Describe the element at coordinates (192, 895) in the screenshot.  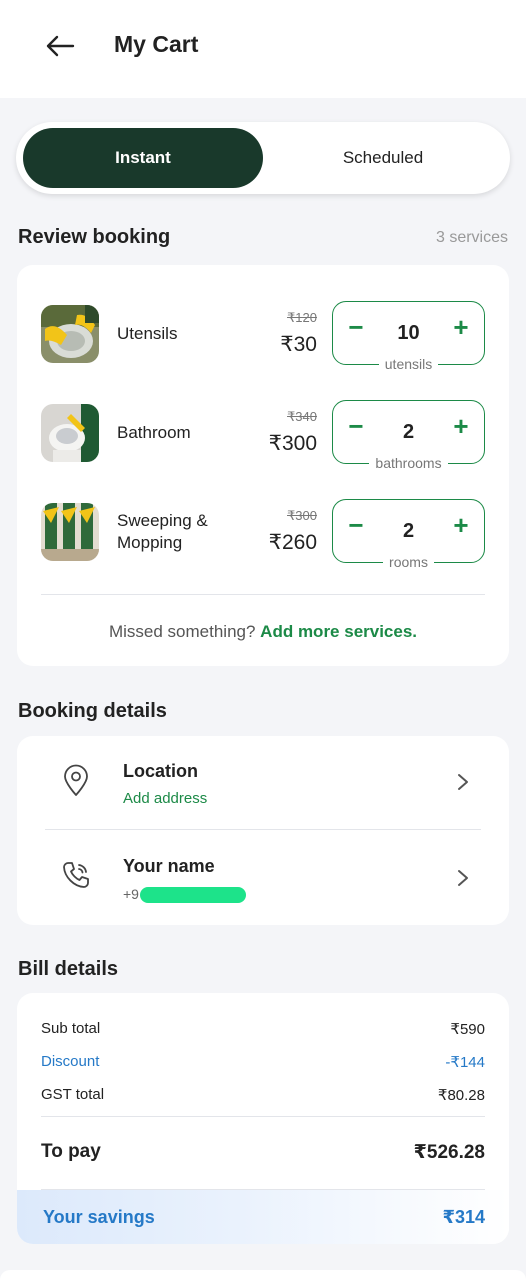
I see `redacted-phone` at that location.